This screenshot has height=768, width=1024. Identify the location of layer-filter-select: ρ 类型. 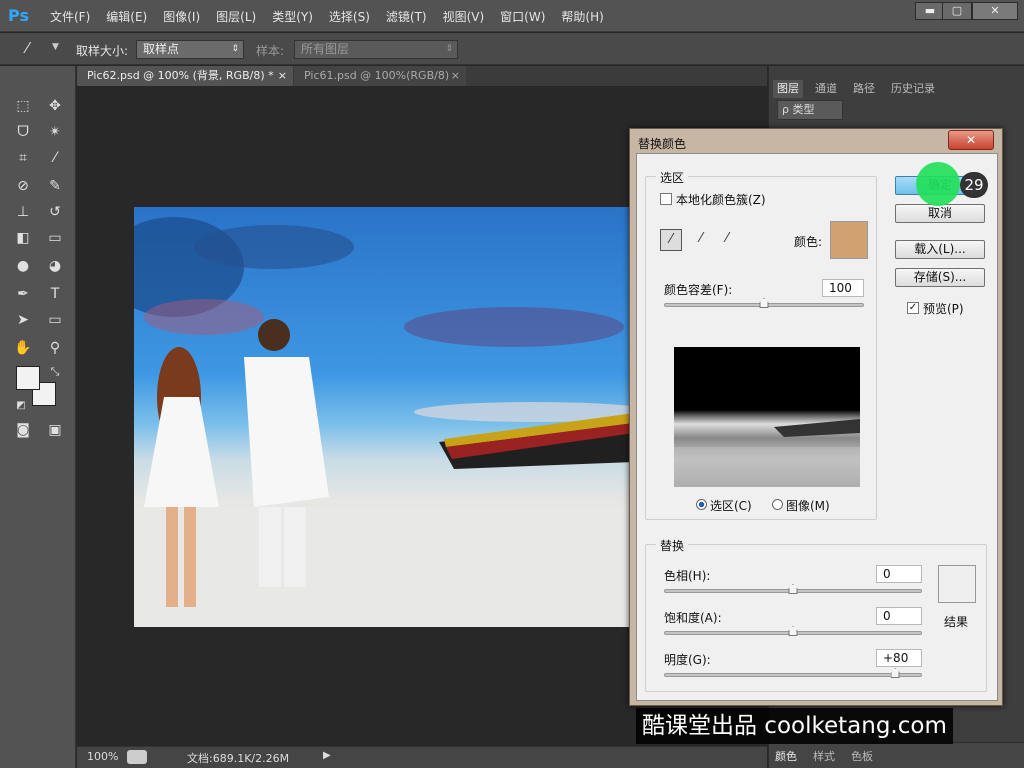
(810, 110).